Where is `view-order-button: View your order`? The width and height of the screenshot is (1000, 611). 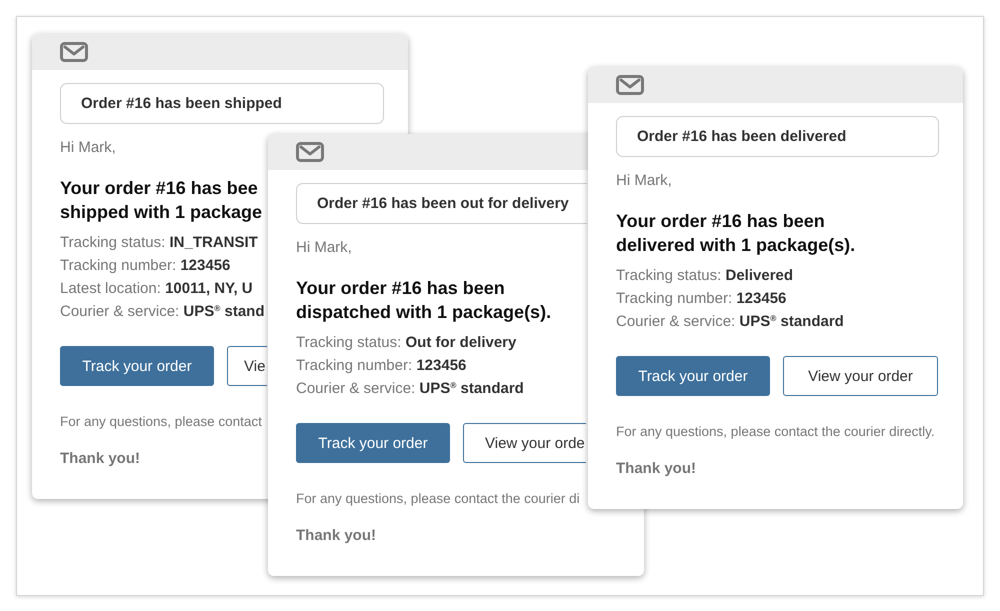 view-order-button: View your order is located at coordinates (860, 376).